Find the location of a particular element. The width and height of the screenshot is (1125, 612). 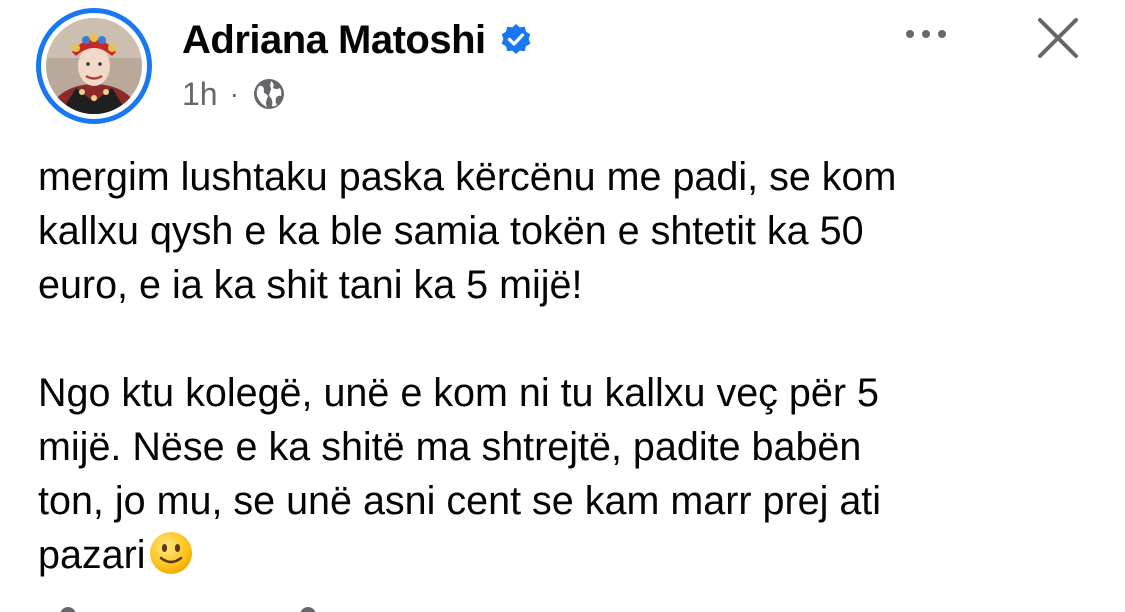

post-meta: 1h · is located at coordinates (234, 94).